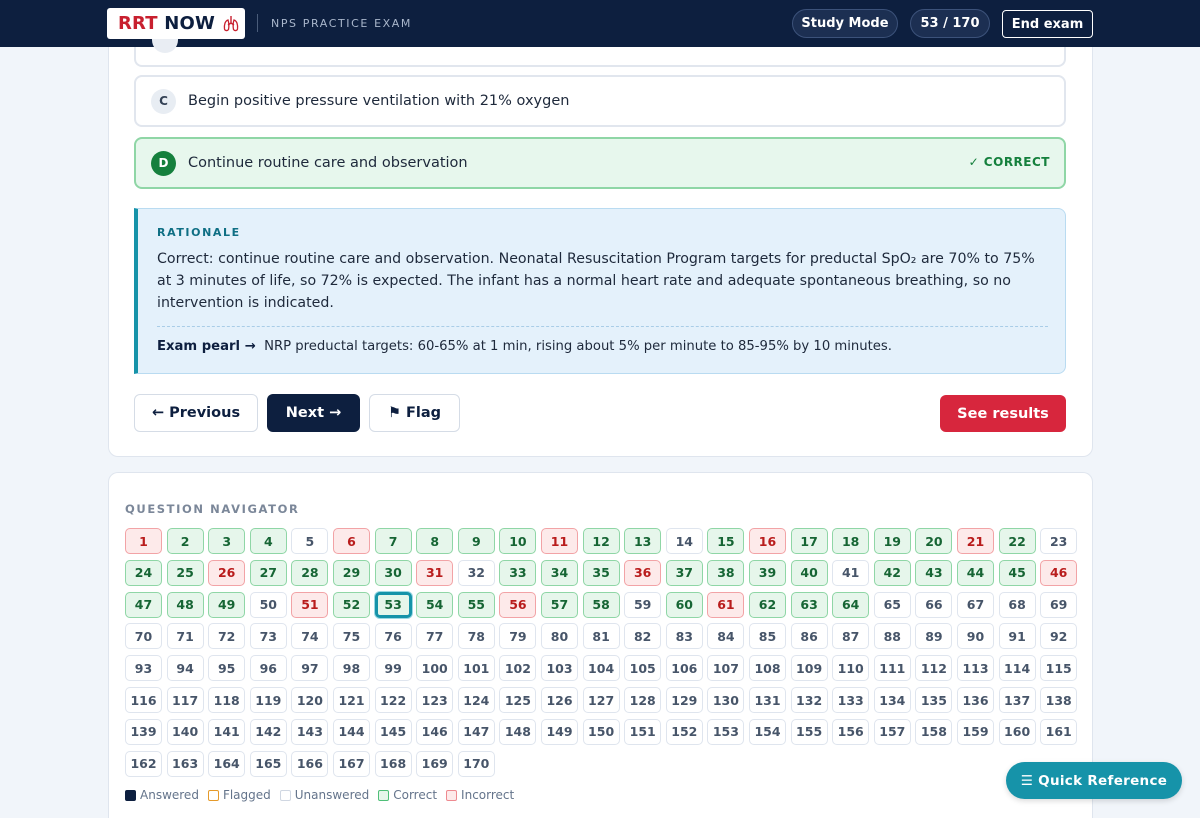 The height and width of the screenshot is (818, 1200). What do you see at coordinates (143, 700) in the screenshot?
I see `navigator-question-116: 116` at bounding box center [143, 700].